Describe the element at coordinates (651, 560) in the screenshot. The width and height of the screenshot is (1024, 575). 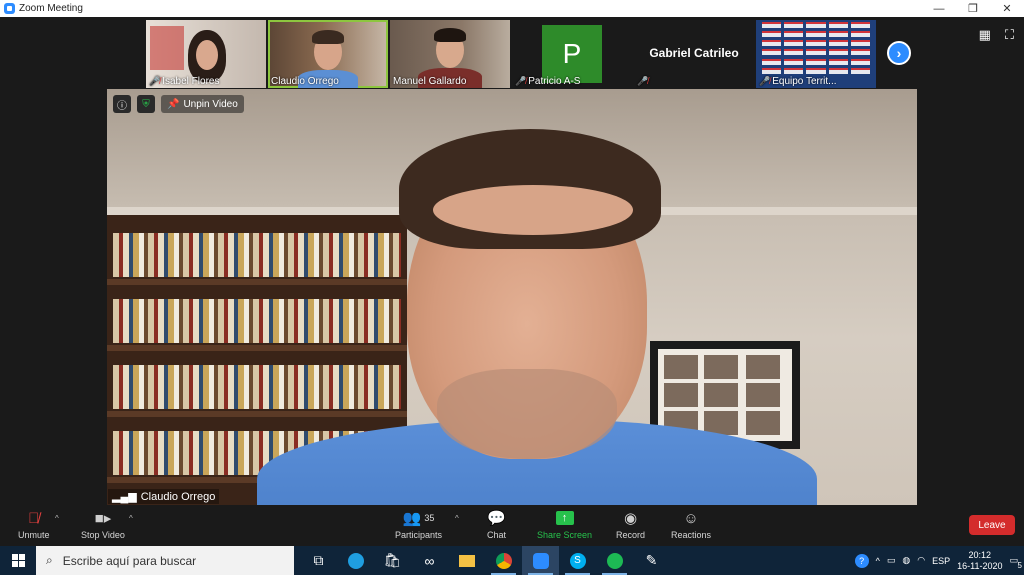
I see `pinned-app-icon: ✎` at that location.